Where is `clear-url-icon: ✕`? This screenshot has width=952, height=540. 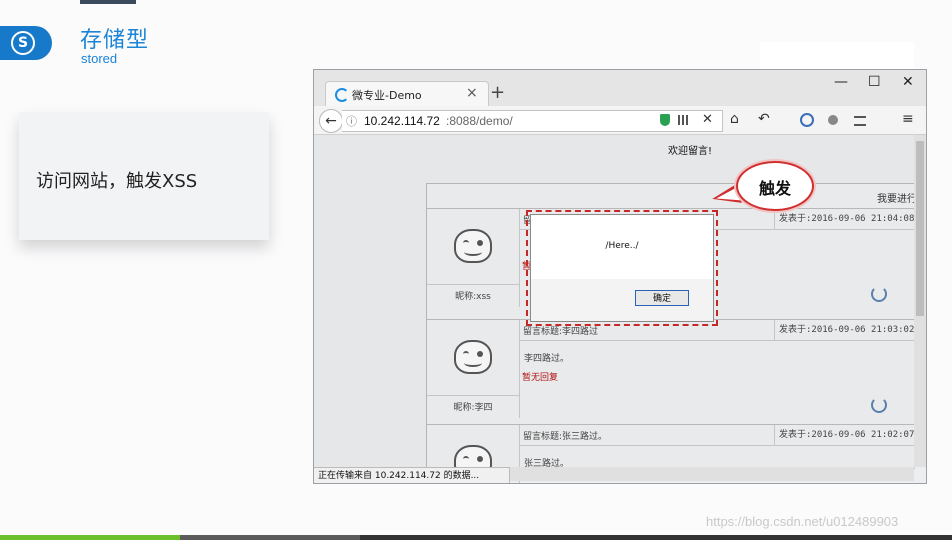 clear-url-icon: ✕ is located at coordinates (707, 119).